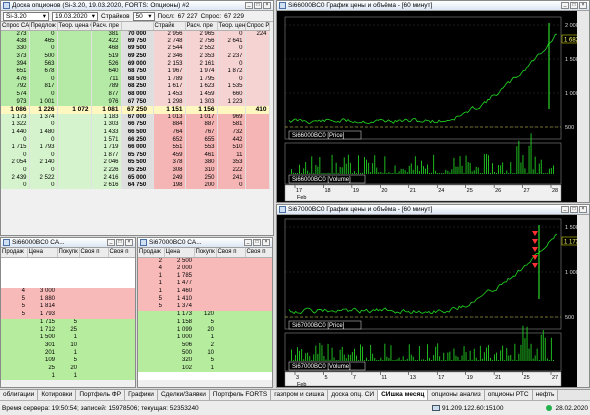 Image resolution: width=590 pixels, height=415 pixels. I want to click on expiry-select: 19.03.2020 ▾, so click(75, 16).